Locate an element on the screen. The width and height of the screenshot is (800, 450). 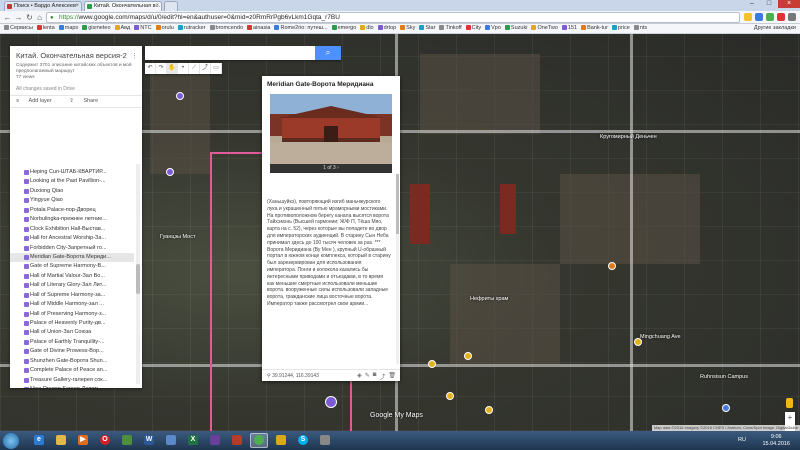
place-photo is located at coordinates (331, 129).